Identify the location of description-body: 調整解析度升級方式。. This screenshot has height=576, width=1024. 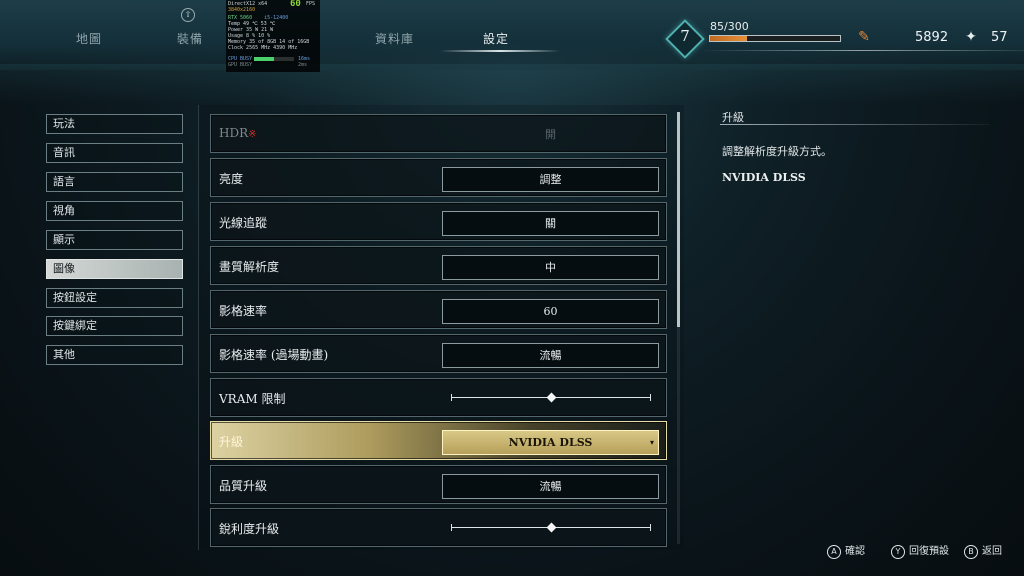
(777, 151).